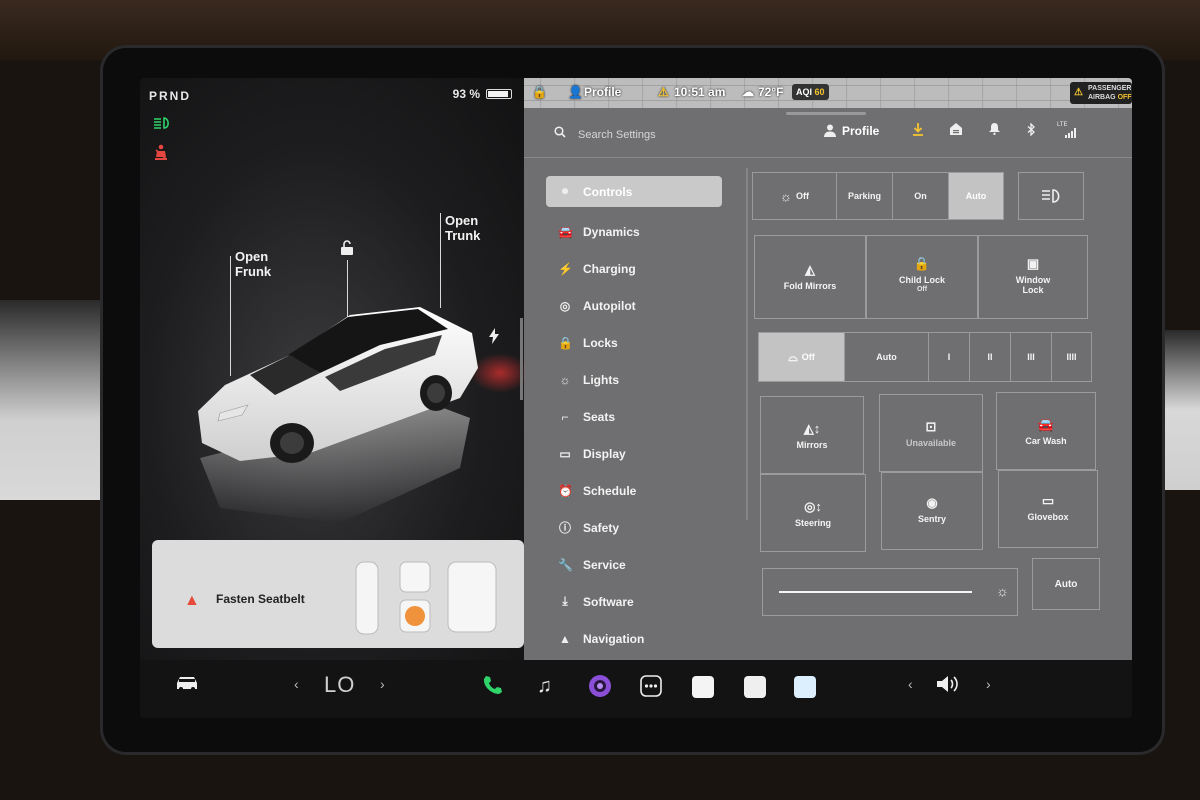 The width and height of the screenshot is (1200, 800). What do you see at coordinates (976, 196) in the screenshot?
I see `headlights-auto-button: Auto` at bounding box center [976, 196].